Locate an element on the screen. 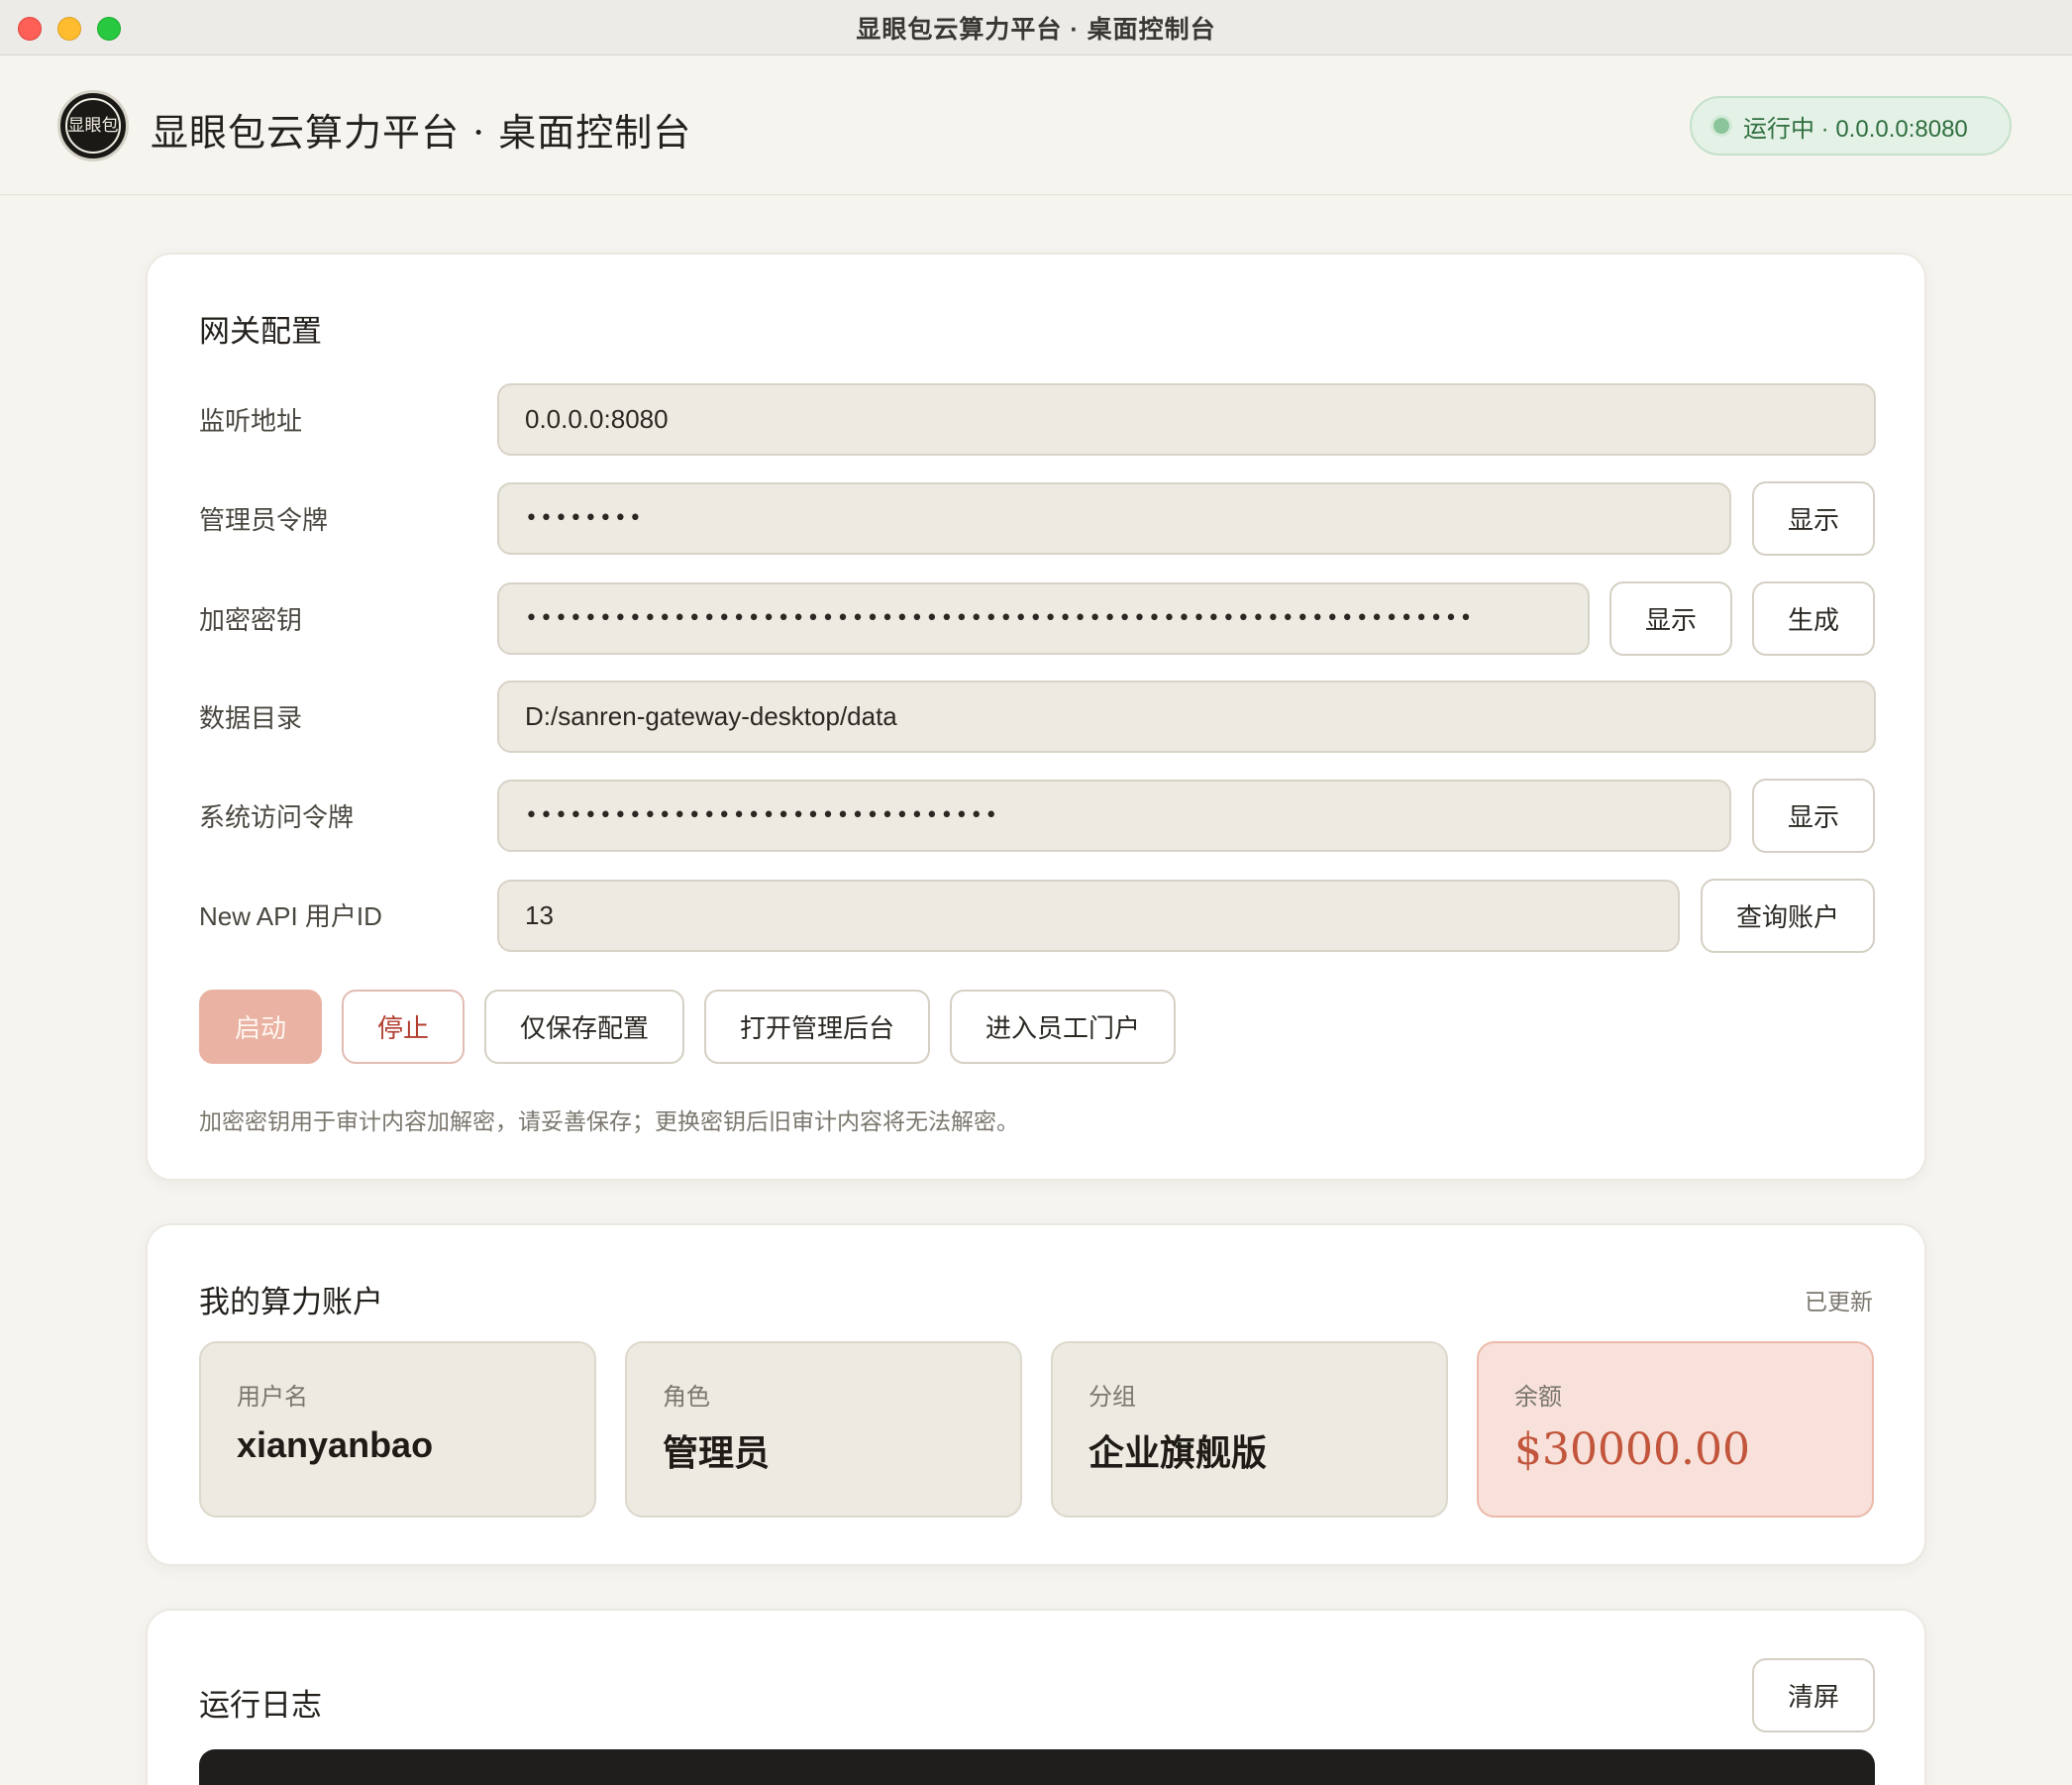  account-title: 我的算力账户 is located at coordinates (291, 1302).